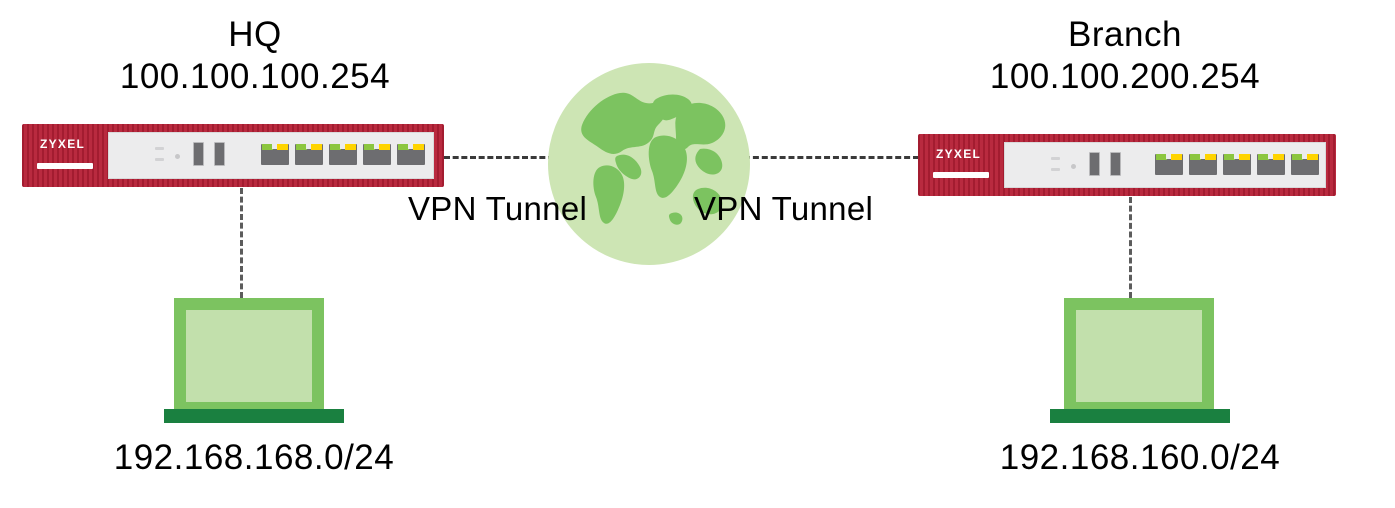 This screenshot has height=508, width=1395. I want to click on globe-landmass-shapes, so click(653, 158).